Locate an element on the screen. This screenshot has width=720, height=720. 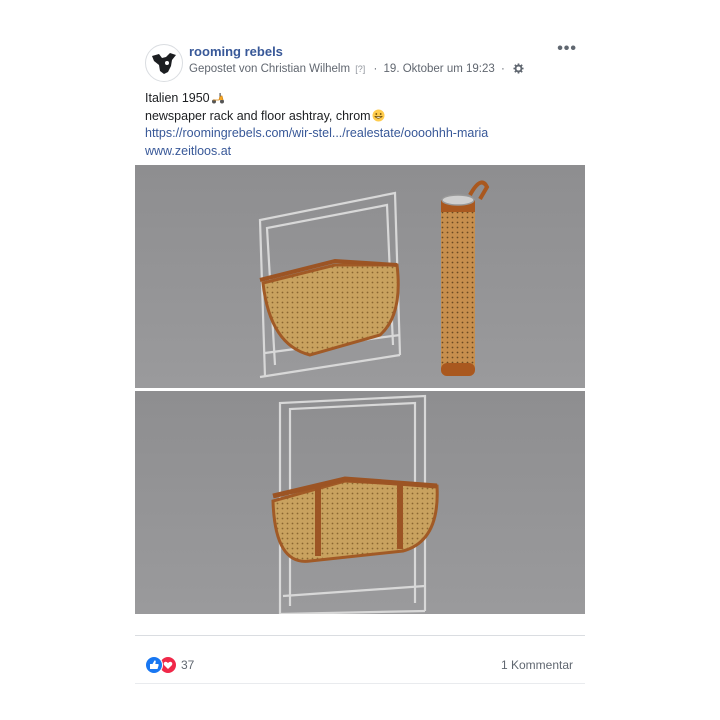
post-timestamp: 19. Oktober um 19:23 is located at coordinates (439, 69).